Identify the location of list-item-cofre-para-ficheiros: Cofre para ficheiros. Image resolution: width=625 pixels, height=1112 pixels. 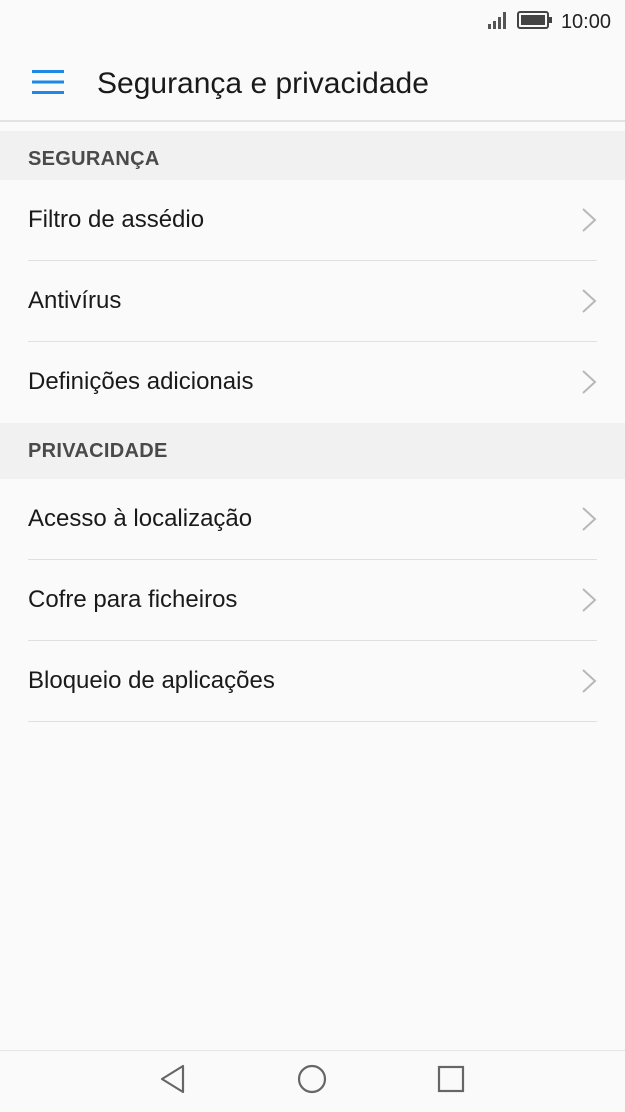
(312, 600).